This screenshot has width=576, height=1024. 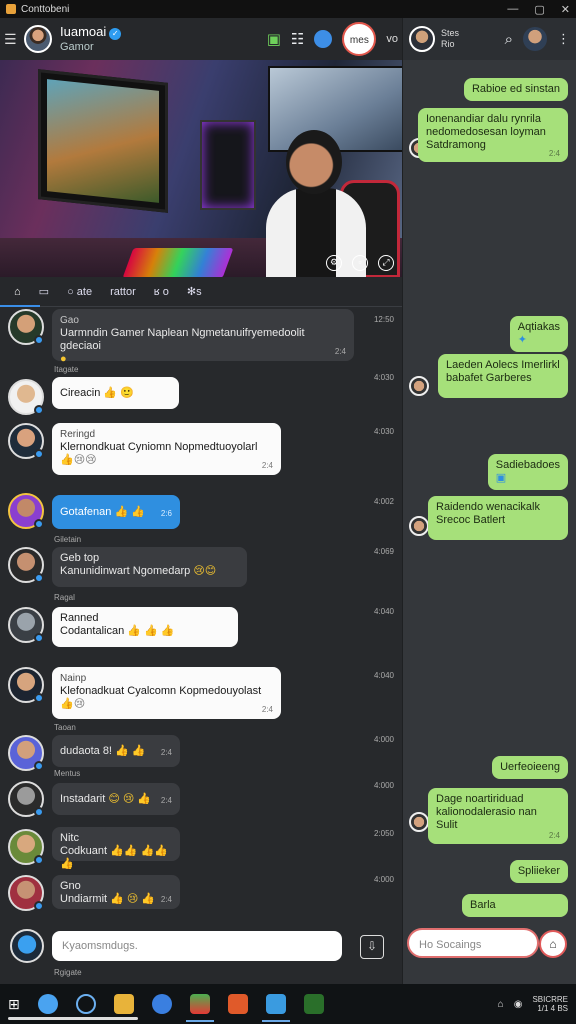 I want to click on live-badge: mes, so click(x=359, y=39).